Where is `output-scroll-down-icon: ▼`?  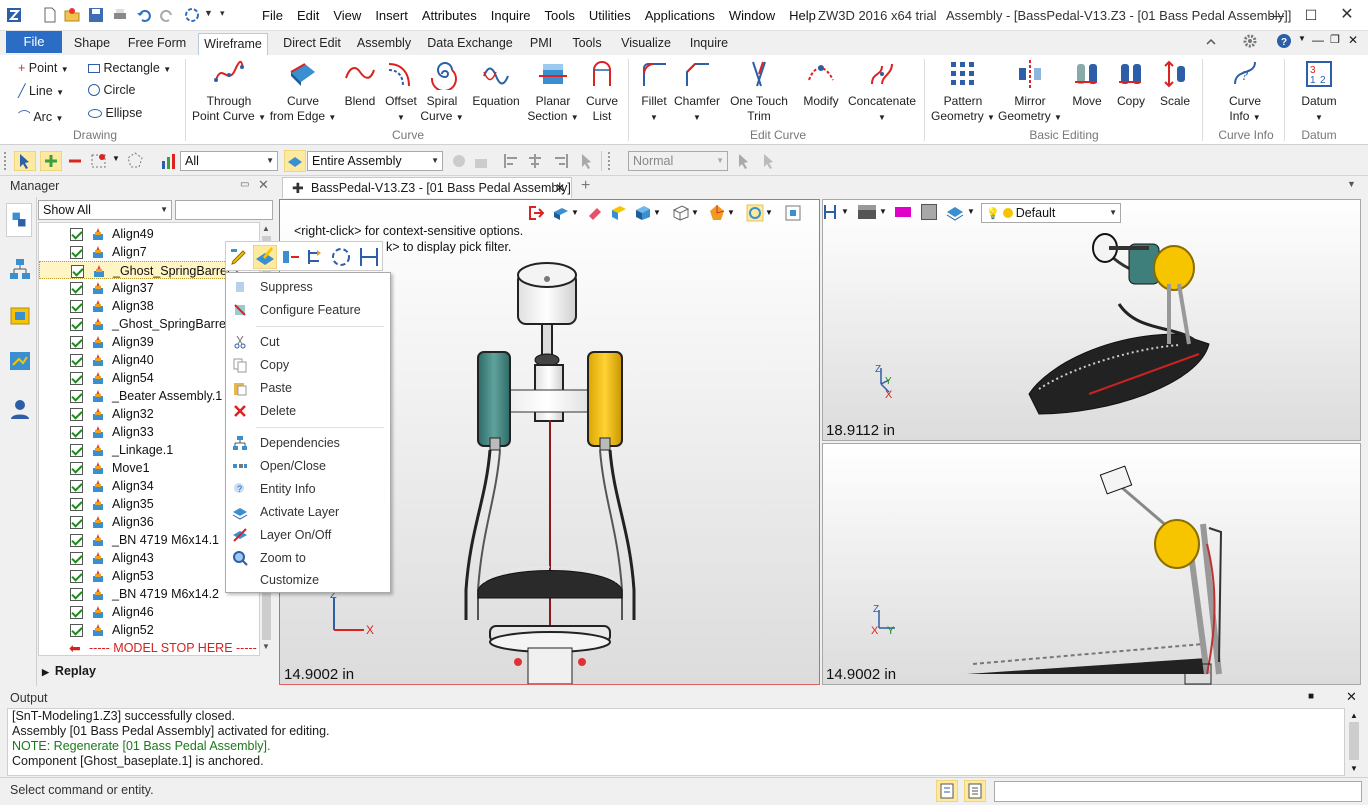 output-scroll-down-icon: ▼ is located at coordinates (1354, 768).